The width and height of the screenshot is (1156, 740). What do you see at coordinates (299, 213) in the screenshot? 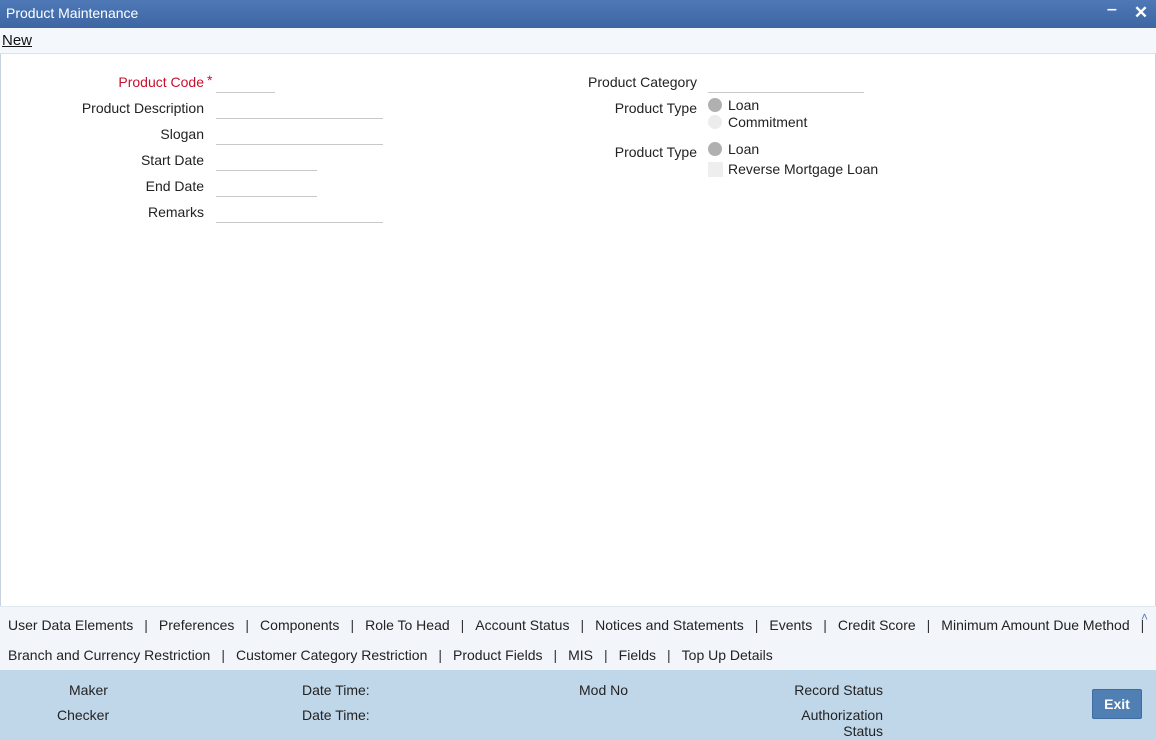
I see `remarks-input` at bounding box center [299, 213].